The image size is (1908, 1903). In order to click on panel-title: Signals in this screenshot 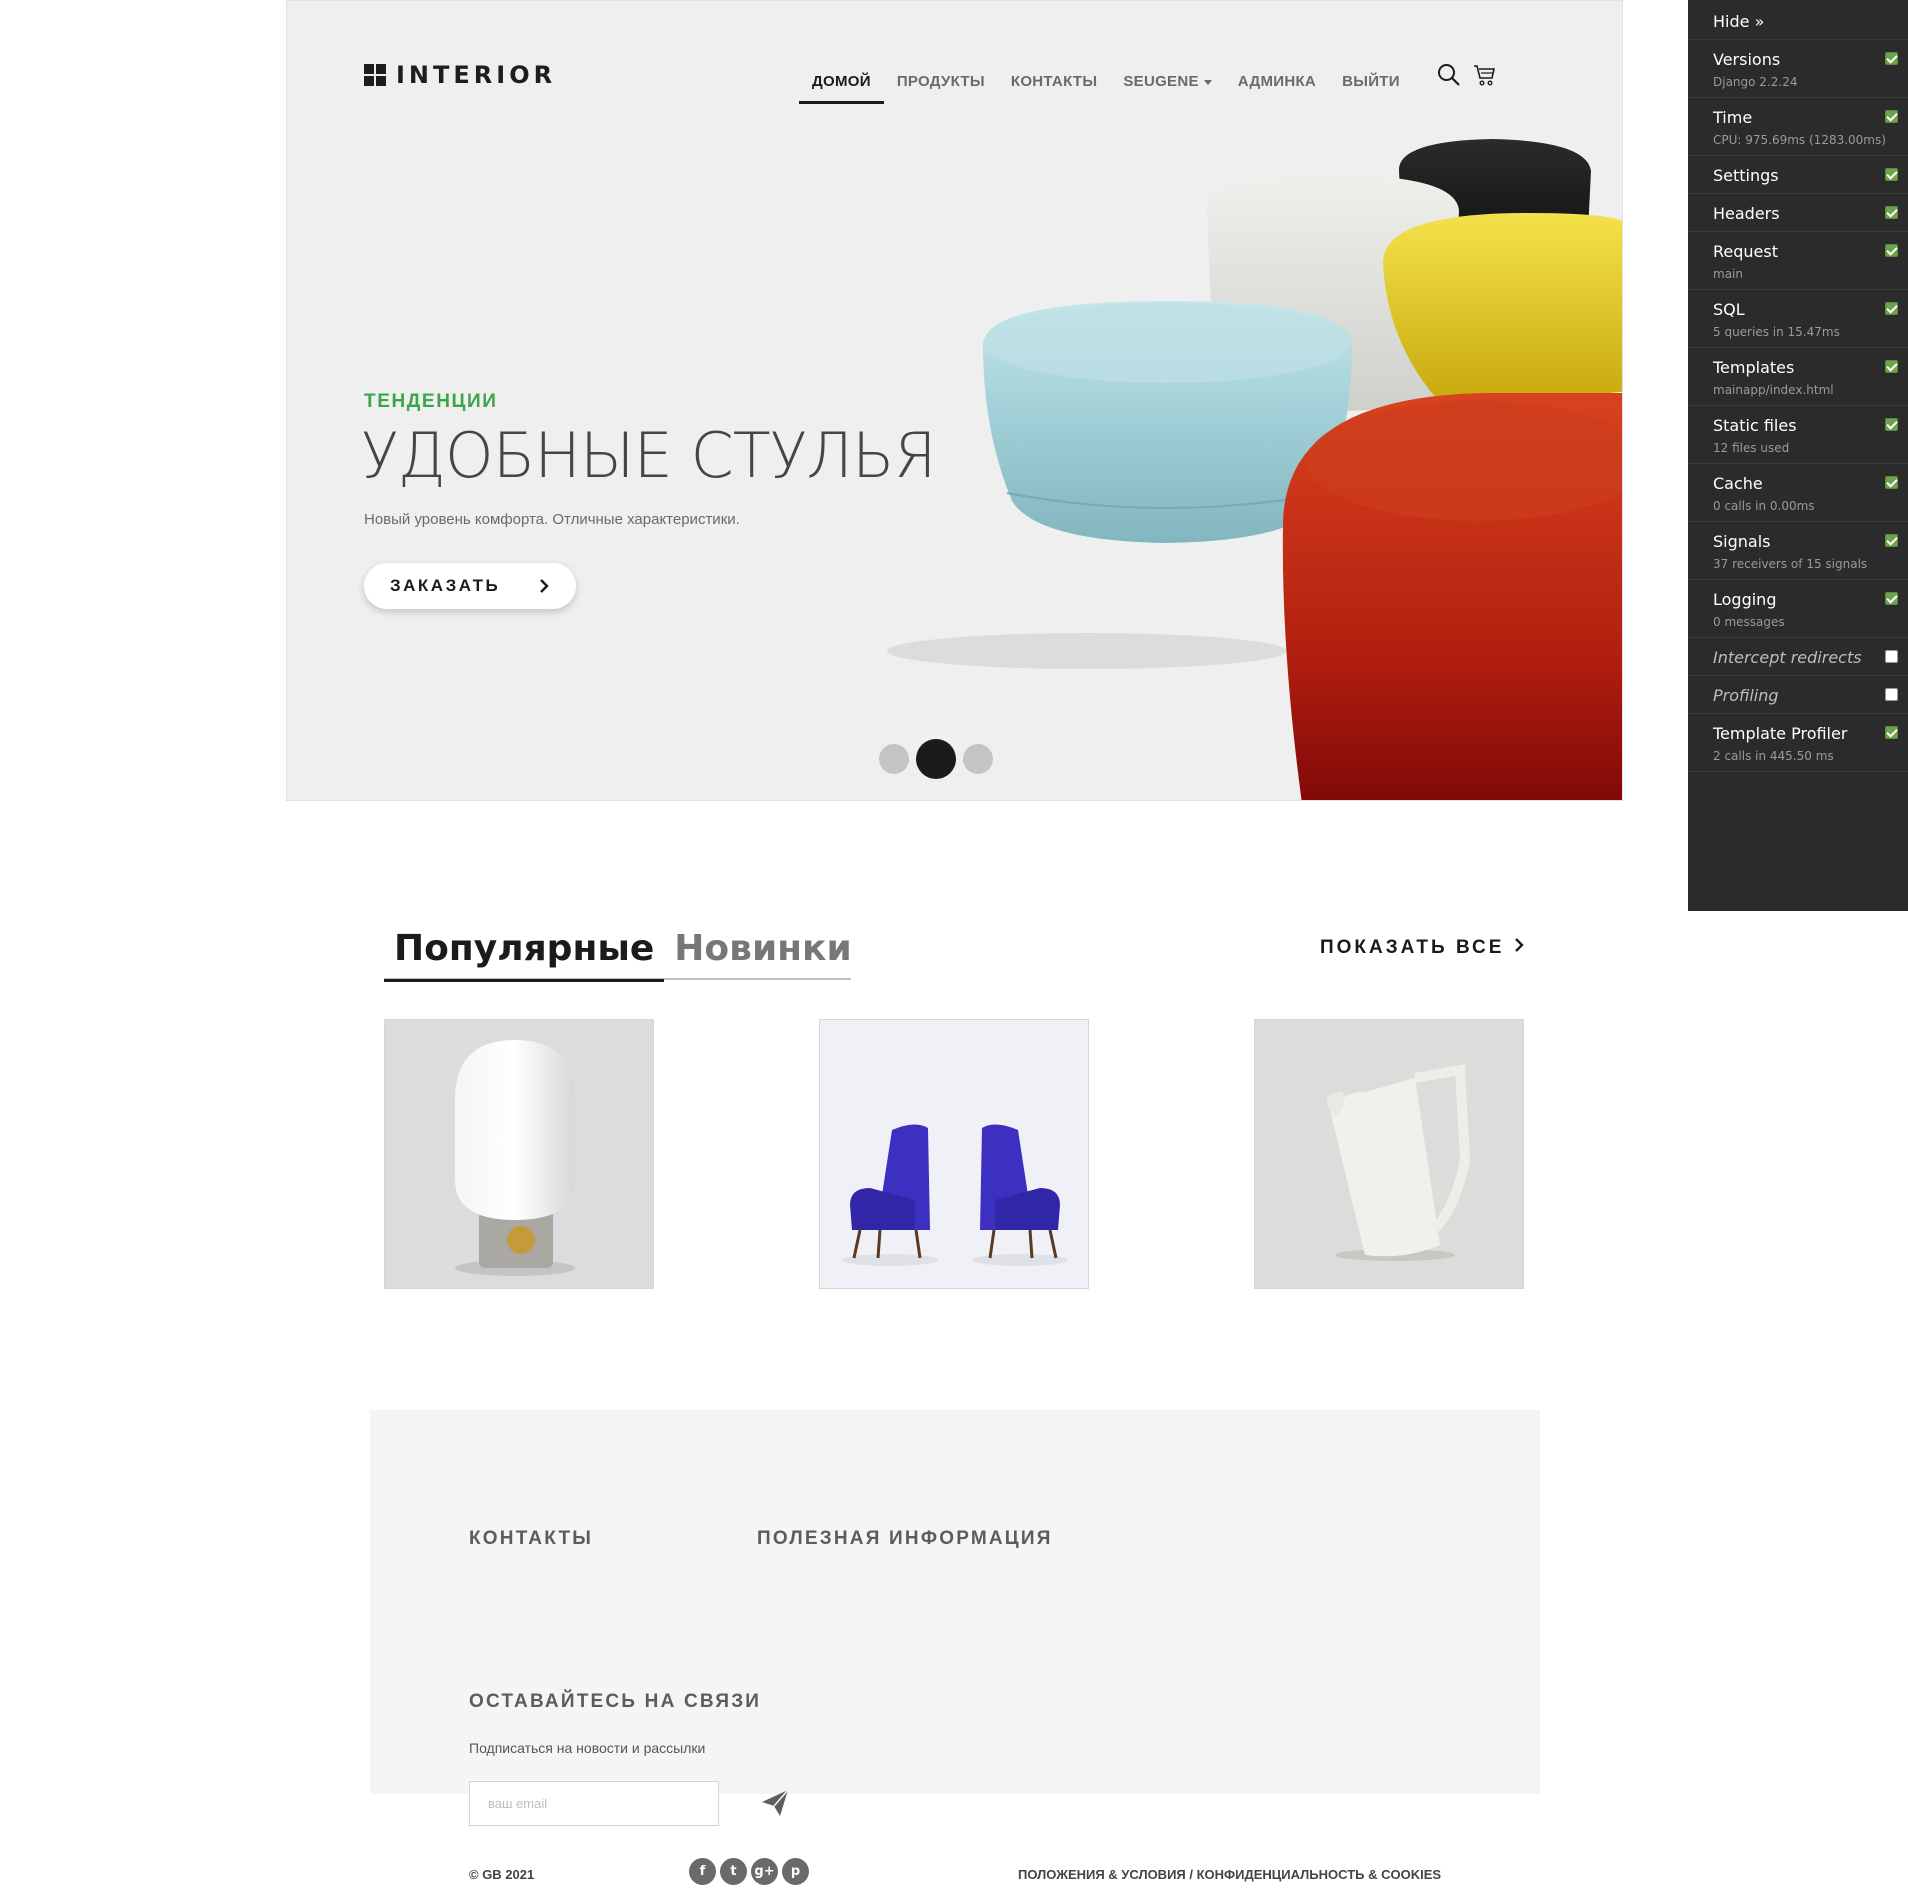, I will do `click(1742, 541)`.